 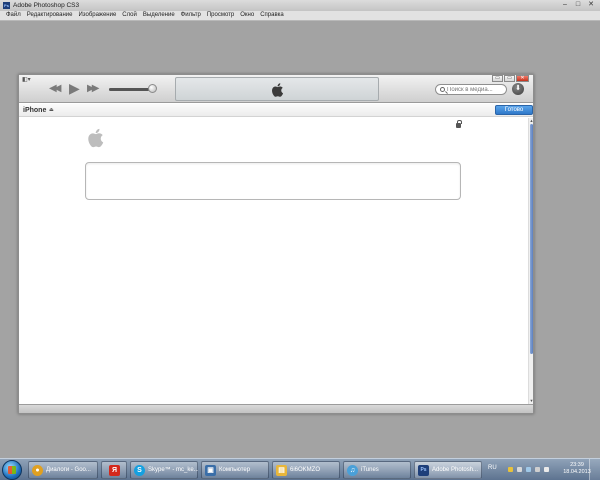 What do you see at coordinates (34, 110) in the screenshot?
I see `device-name: iPhone` at bounding box center [34, 110].